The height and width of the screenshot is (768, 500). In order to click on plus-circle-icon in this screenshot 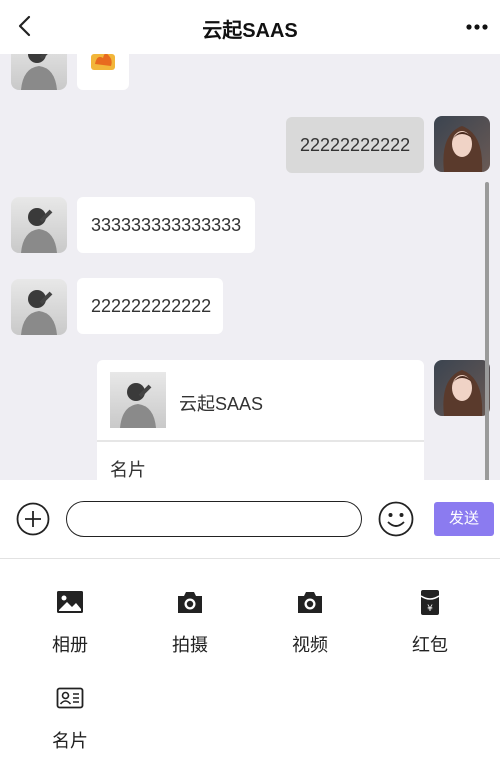, I will do `click(33, 519)`.